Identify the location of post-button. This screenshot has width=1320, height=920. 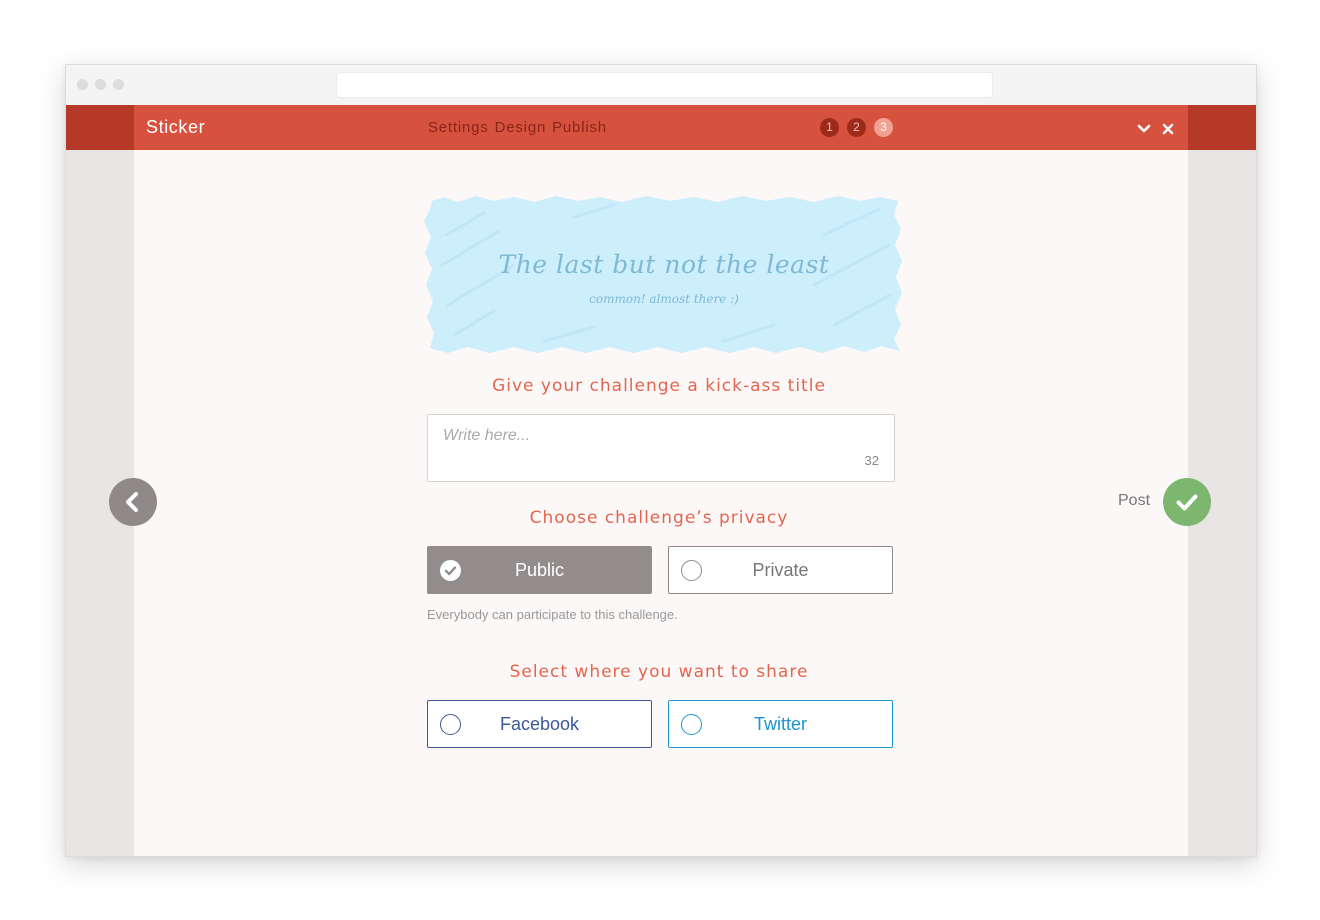
(1187, 502).